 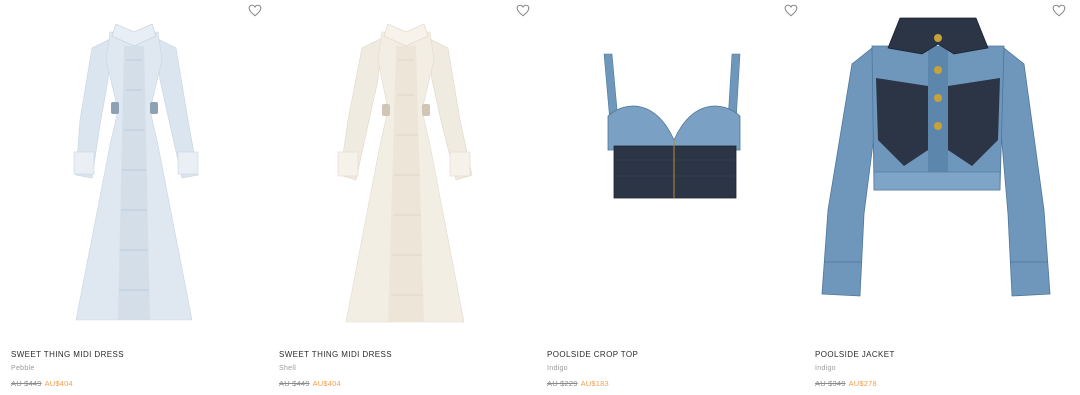 What do you see at coordinates (23, 368) in the screenshot?
I see `product-color: Pebble` at bounding box center [23, 368].